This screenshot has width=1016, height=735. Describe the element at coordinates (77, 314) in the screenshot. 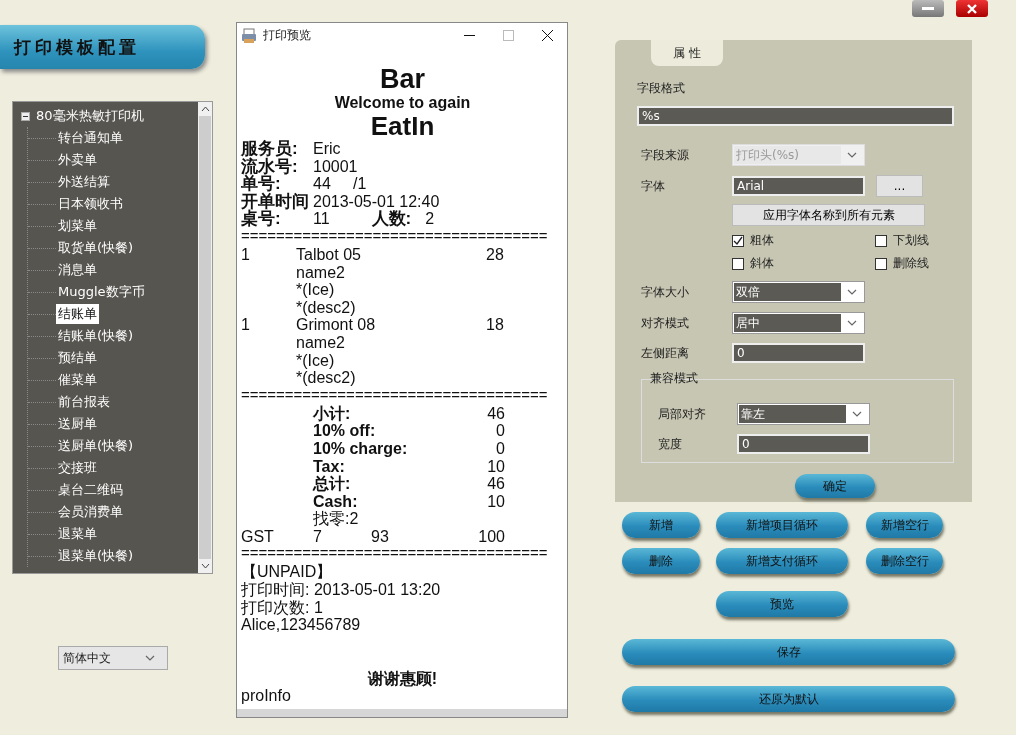

I see `tree-item: 结账单` at that location.